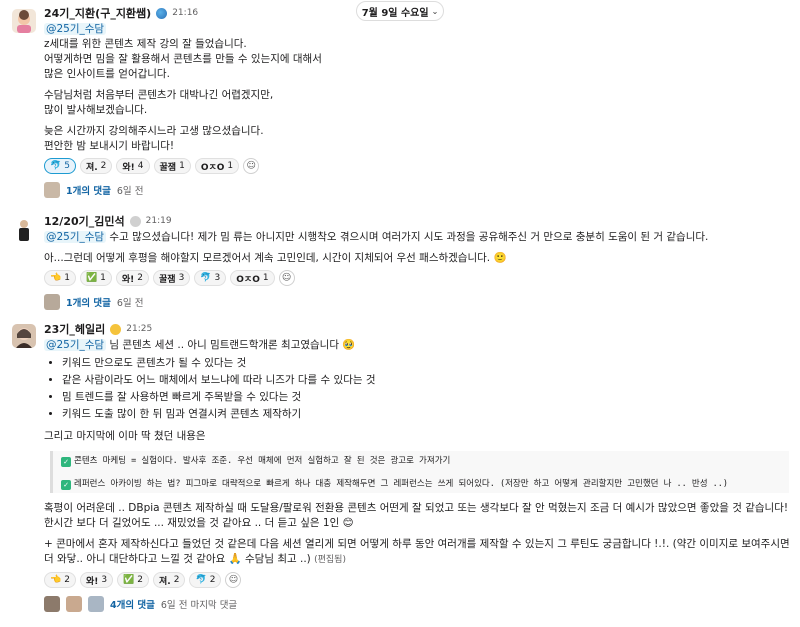 The image size is (800, 627). Describe the element at coordinates (172, 278) in the screenshot. I see `reaction-pill: 꿀잼 3` at that location.